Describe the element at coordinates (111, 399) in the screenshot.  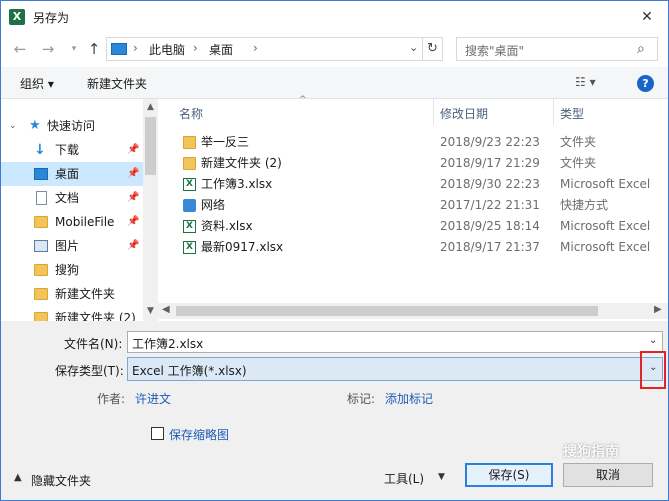
I see `author-label: 作者:` at that location.